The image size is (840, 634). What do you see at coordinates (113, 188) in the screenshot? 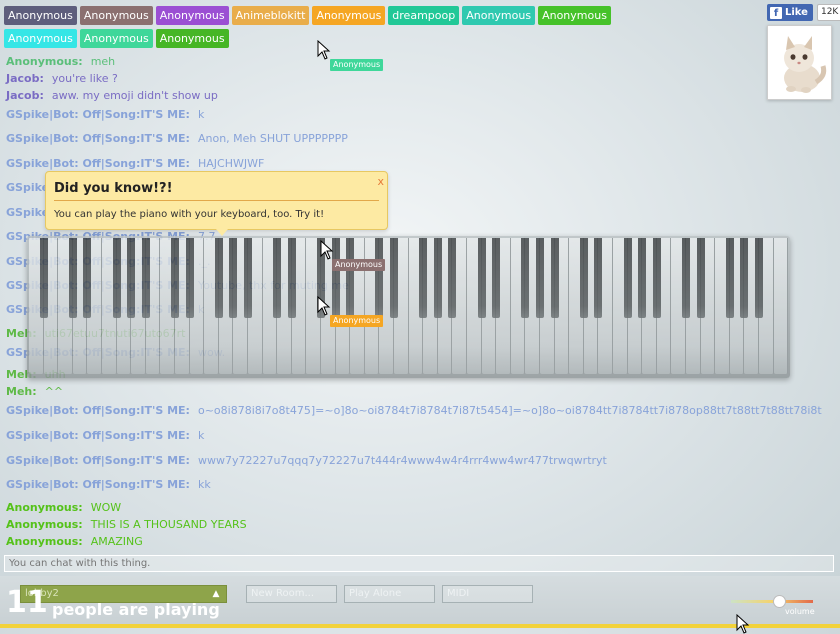
I see `tooltip-title: Did you know!?!` at bounding box center [113, 188].